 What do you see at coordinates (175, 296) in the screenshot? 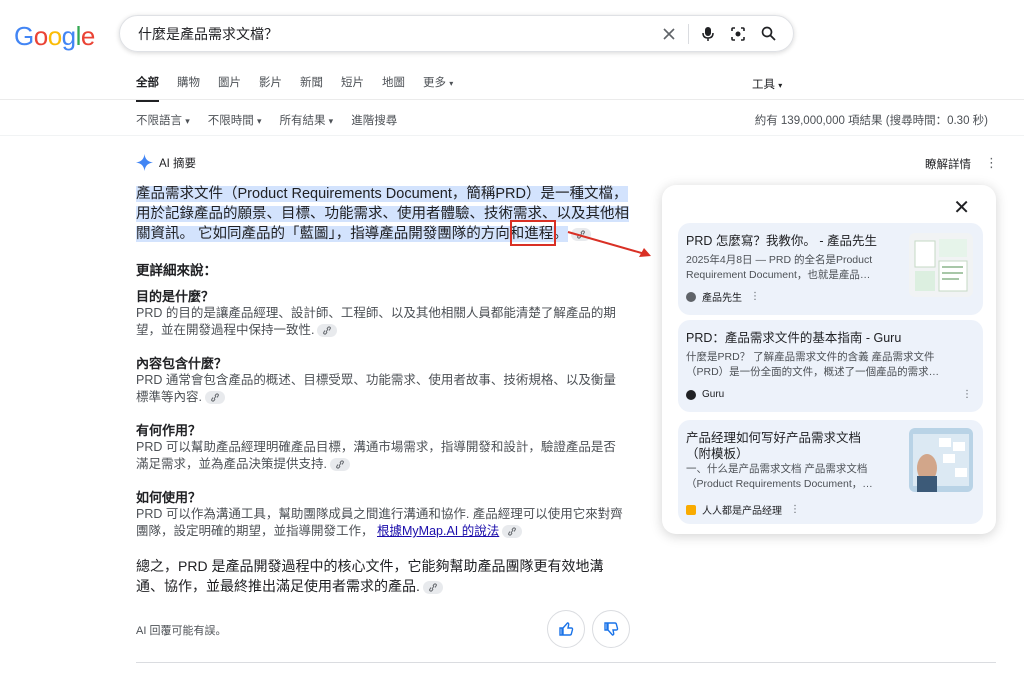
I see `section-title: 目的是什麼？` at bounding box center [175, 296].